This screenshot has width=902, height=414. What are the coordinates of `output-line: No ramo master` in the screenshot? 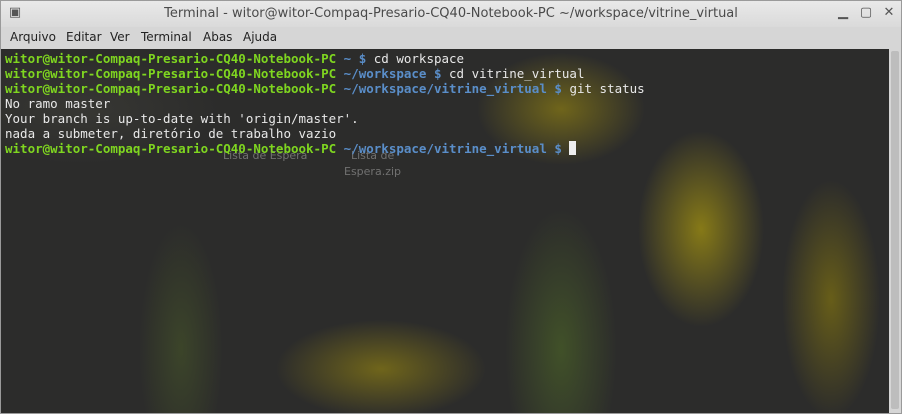 It's located at (58, 103).